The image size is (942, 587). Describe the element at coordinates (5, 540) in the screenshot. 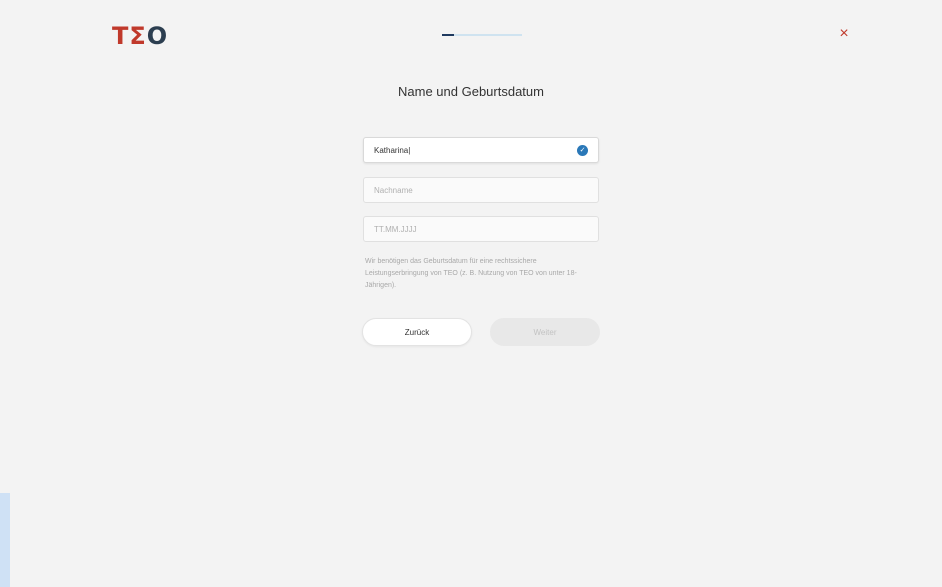

I see `window-edge-strip` at that location.